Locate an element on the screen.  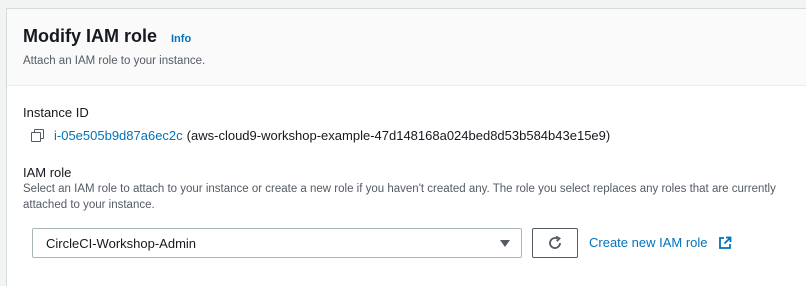
refresh-icon is located at coordinates (555, 242).